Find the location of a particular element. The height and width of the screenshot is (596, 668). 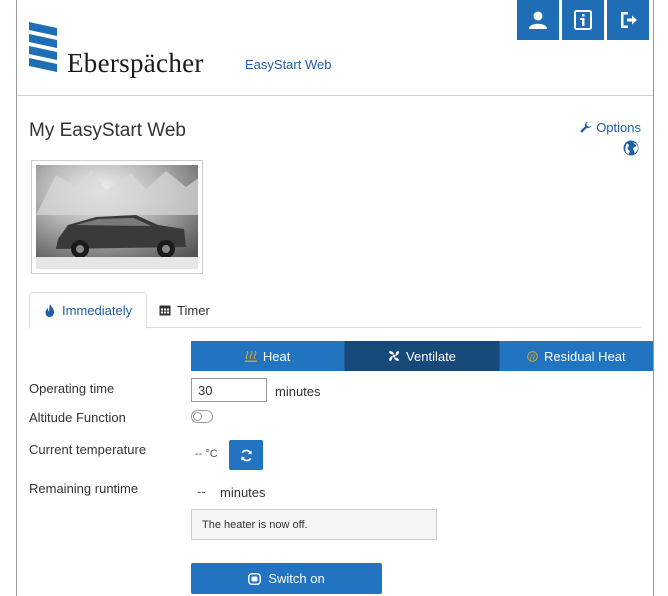

car-picture is located at coordinates (117, 217).